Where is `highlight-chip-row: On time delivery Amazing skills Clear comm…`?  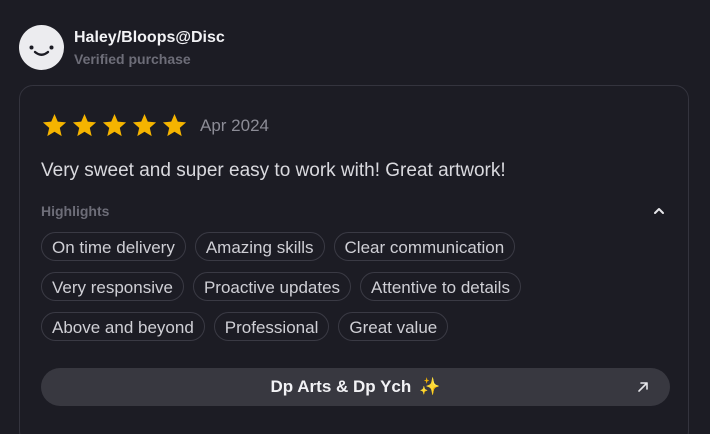 highlight-chip-row: On time delivery Amazing skills Clear comm… is located at coordinates (341, 246).